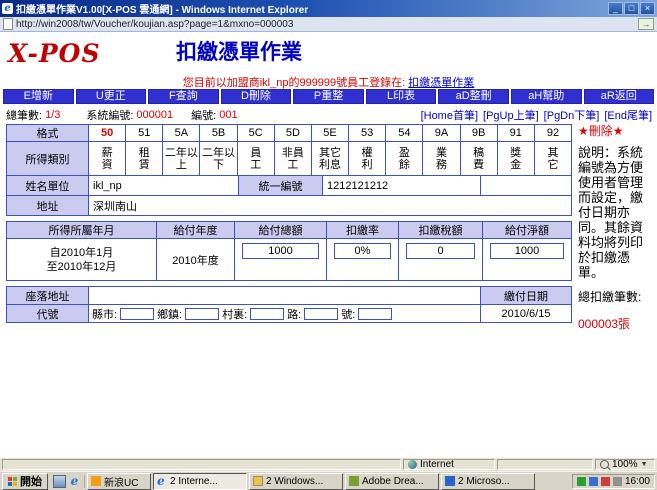 Image resolution: width=657 pixels, height=490 pixels. I want to click on go-button: →, so click(646, 24).